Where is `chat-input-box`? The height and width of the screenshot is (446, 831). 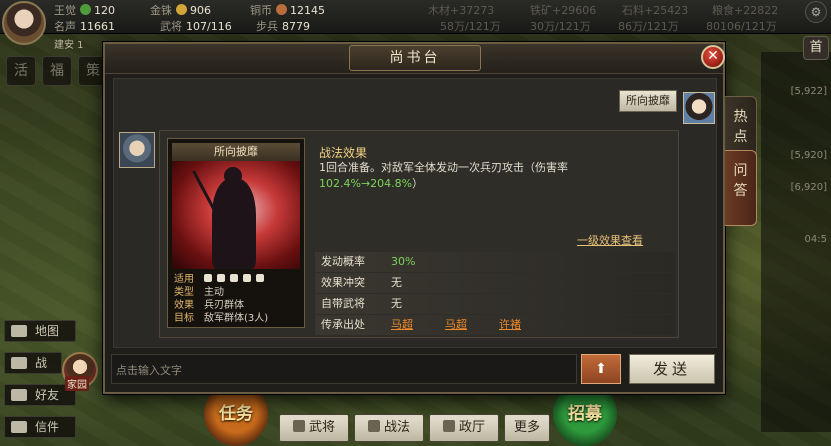
chat-input-box is located at coordinates (344, 369).